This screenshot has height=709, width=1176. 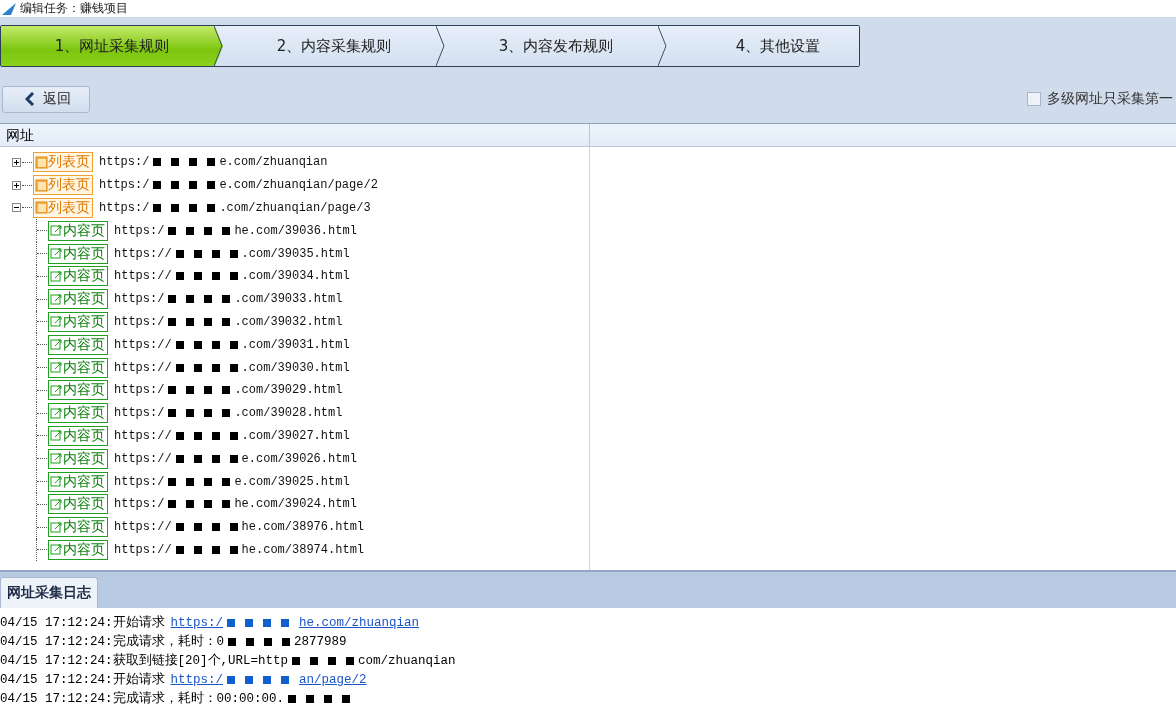 I want to click on log-tab: 网址采集日志, so click(x=49, y=592).